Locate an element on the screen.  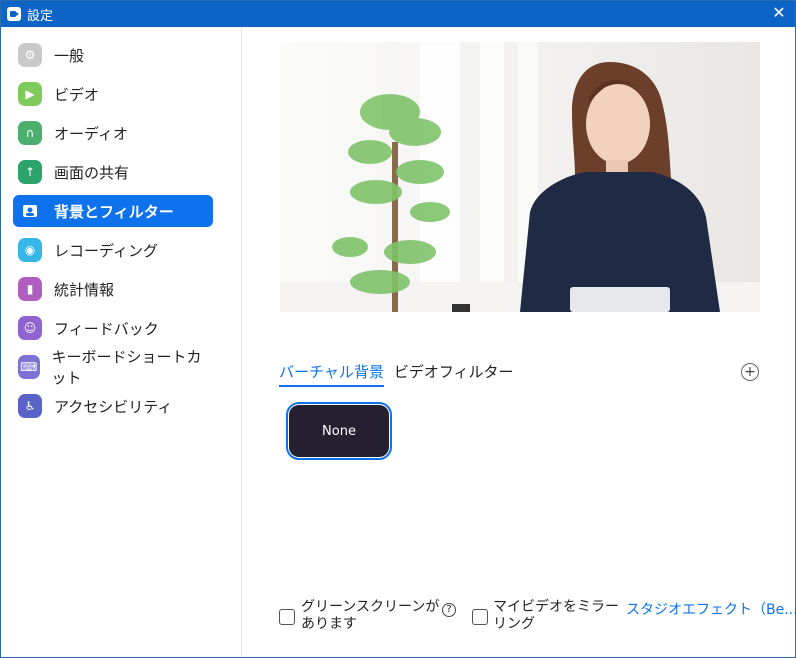
zoom-app-icon is located at coordinates (14, 14).